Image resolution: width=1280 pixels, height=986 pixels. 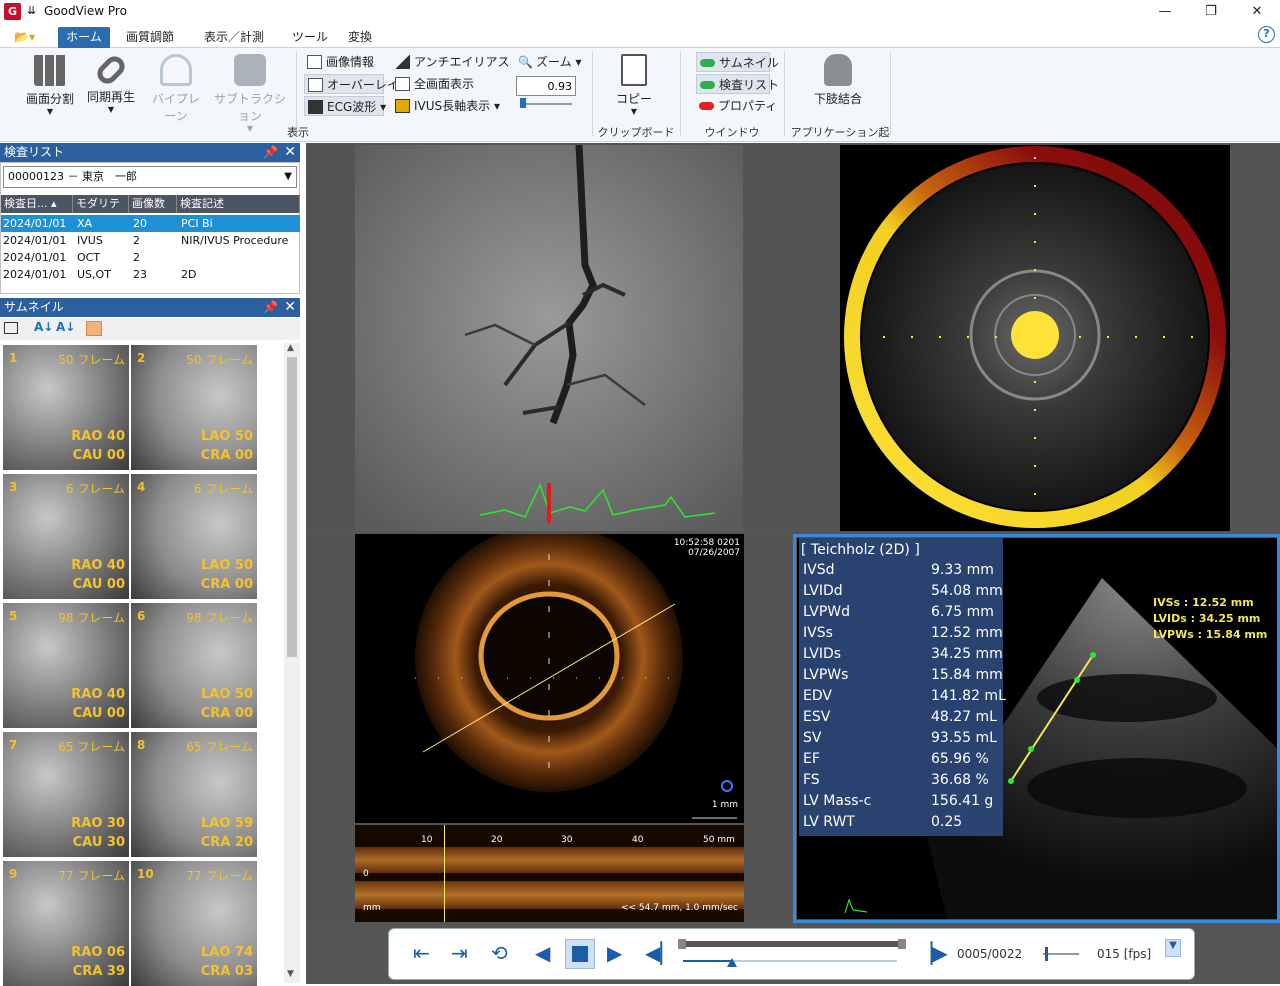 I want to click on tab-view-measure: 表示／計測, so click(x=234, y=37).